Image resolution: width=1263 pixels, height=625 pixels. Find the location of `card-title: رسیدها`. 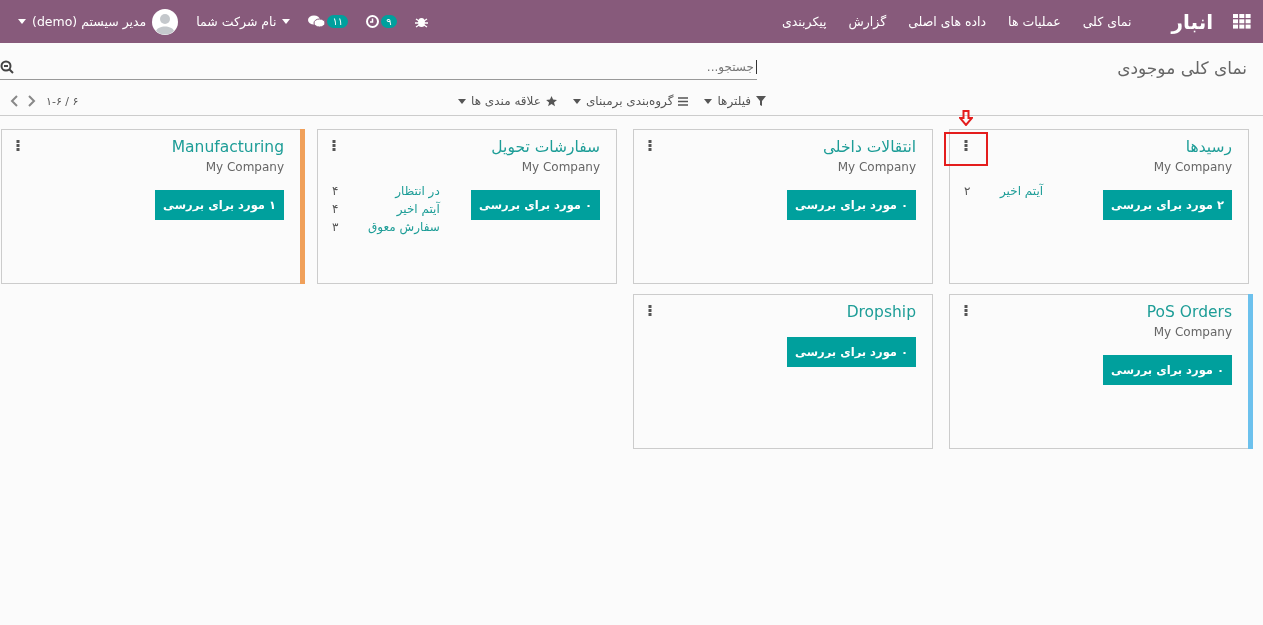

card-title: رسیدها is located at coordinates (1192, 147).